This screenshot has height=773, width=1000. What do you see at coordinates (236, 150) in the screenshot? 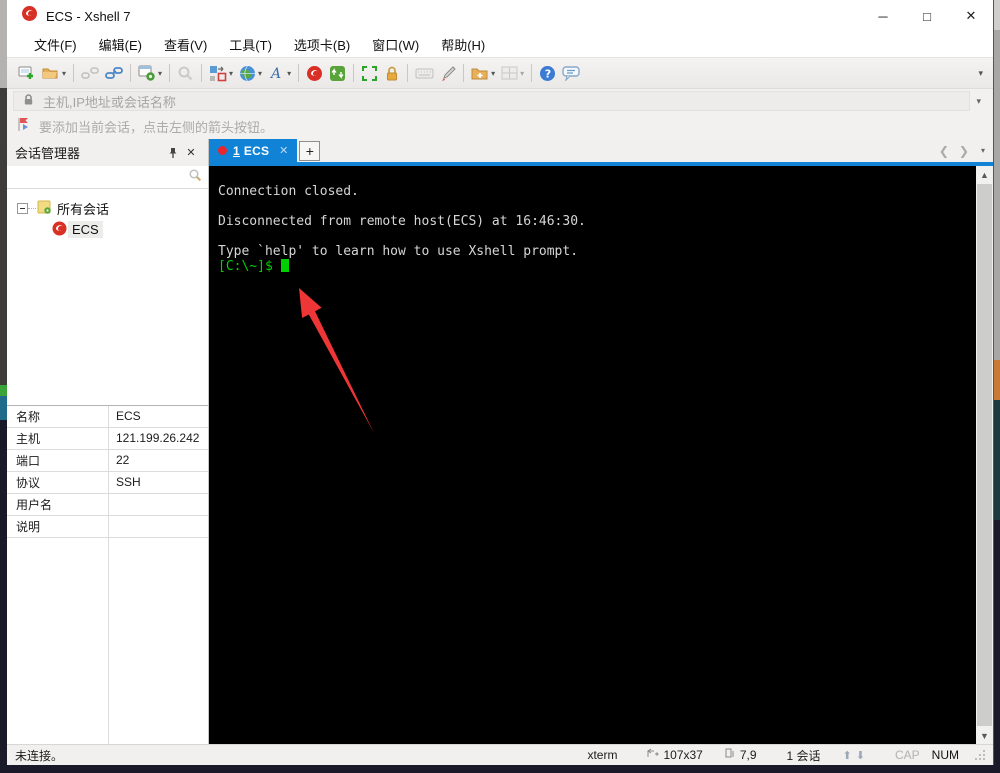
I see `tab-number: 1` at bounding box center [236, 150].